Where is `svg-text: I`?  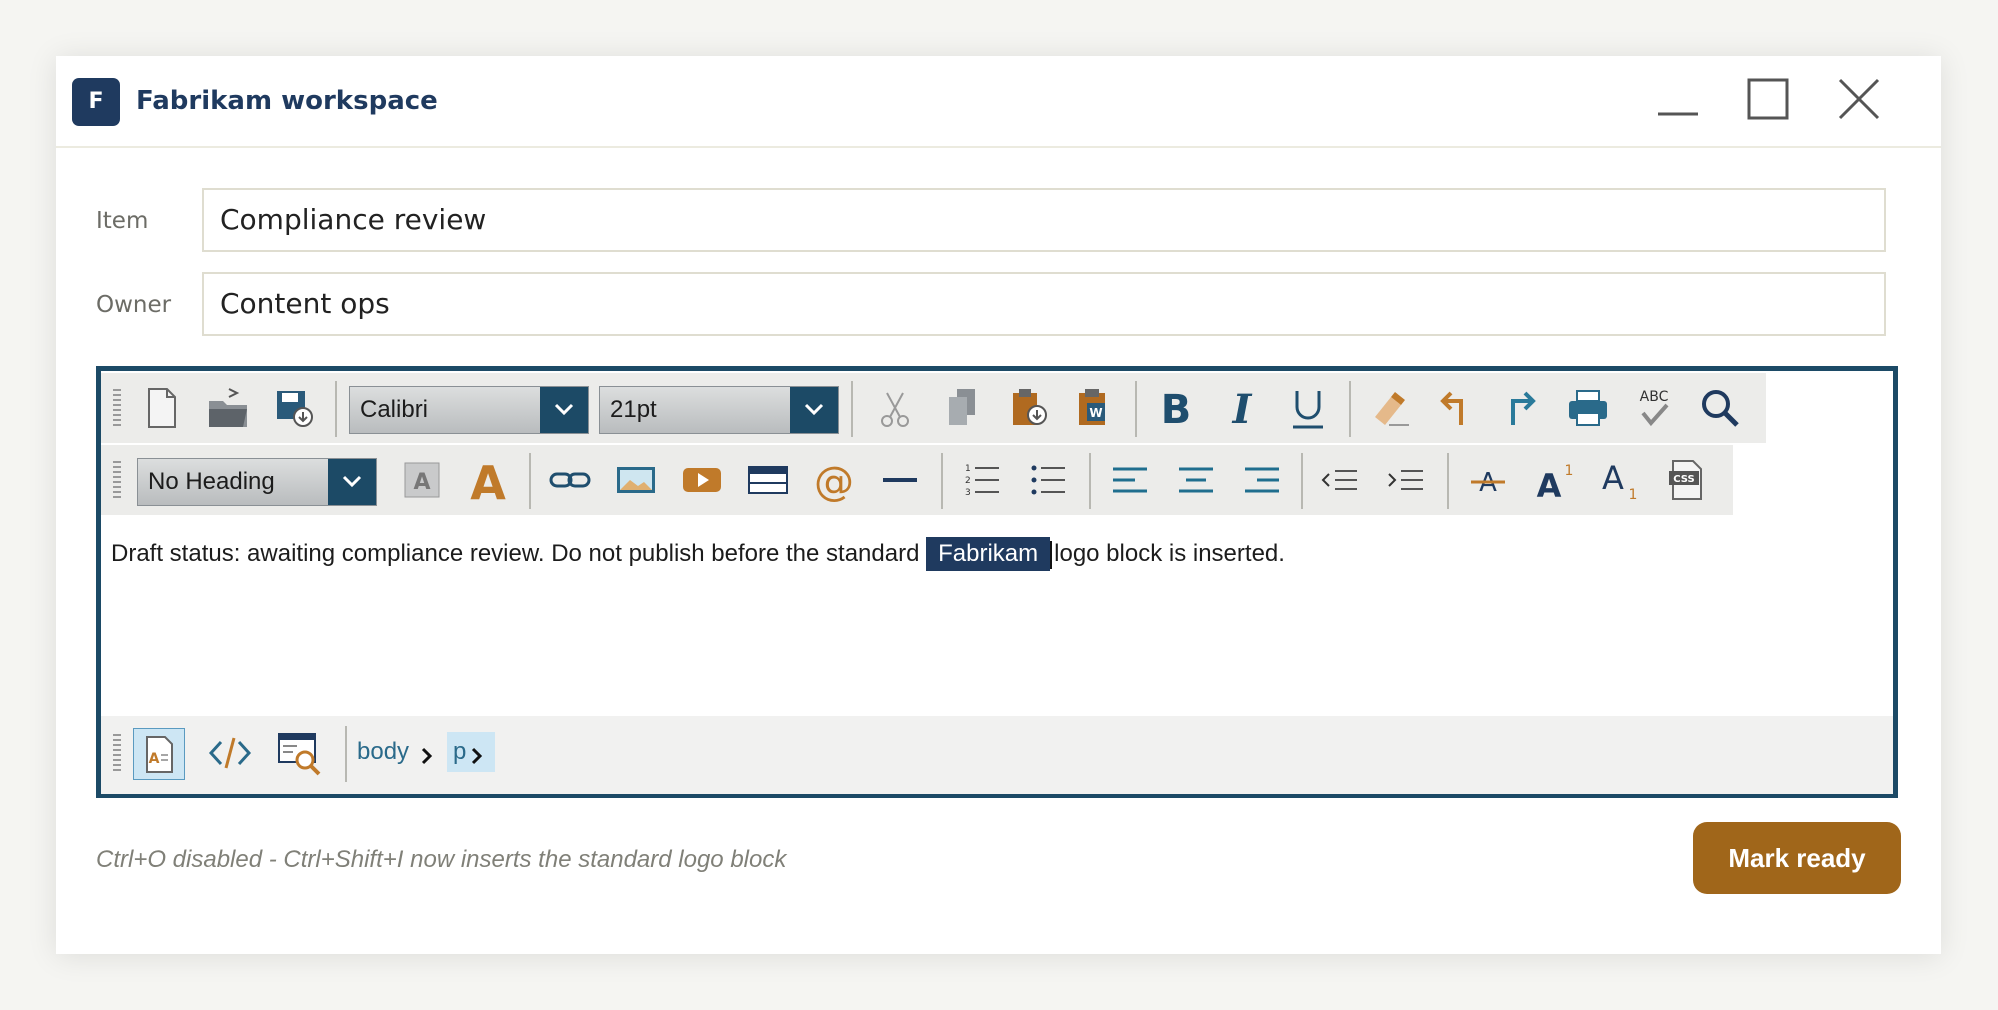
svg-text: I is located at coordinates (1242, 409).